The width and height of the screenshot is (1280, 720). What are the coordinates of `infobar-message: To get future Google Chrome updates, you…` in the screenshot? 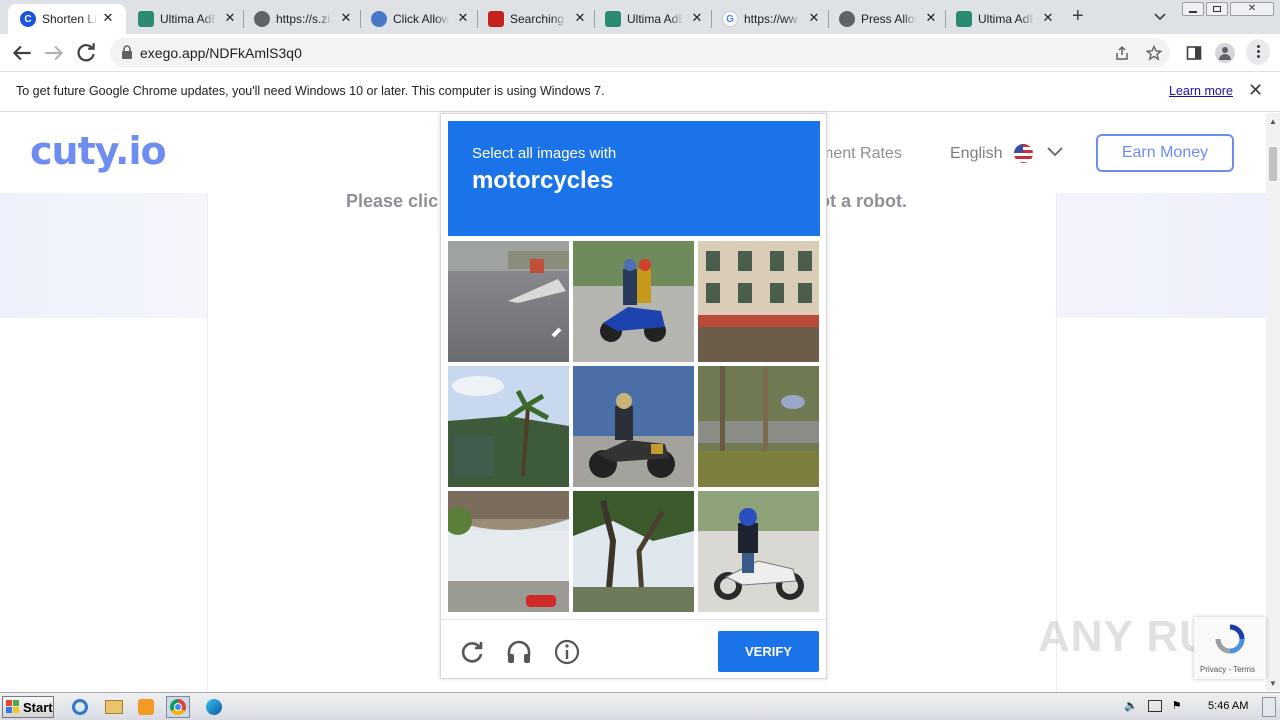 It's located at (310, 91).